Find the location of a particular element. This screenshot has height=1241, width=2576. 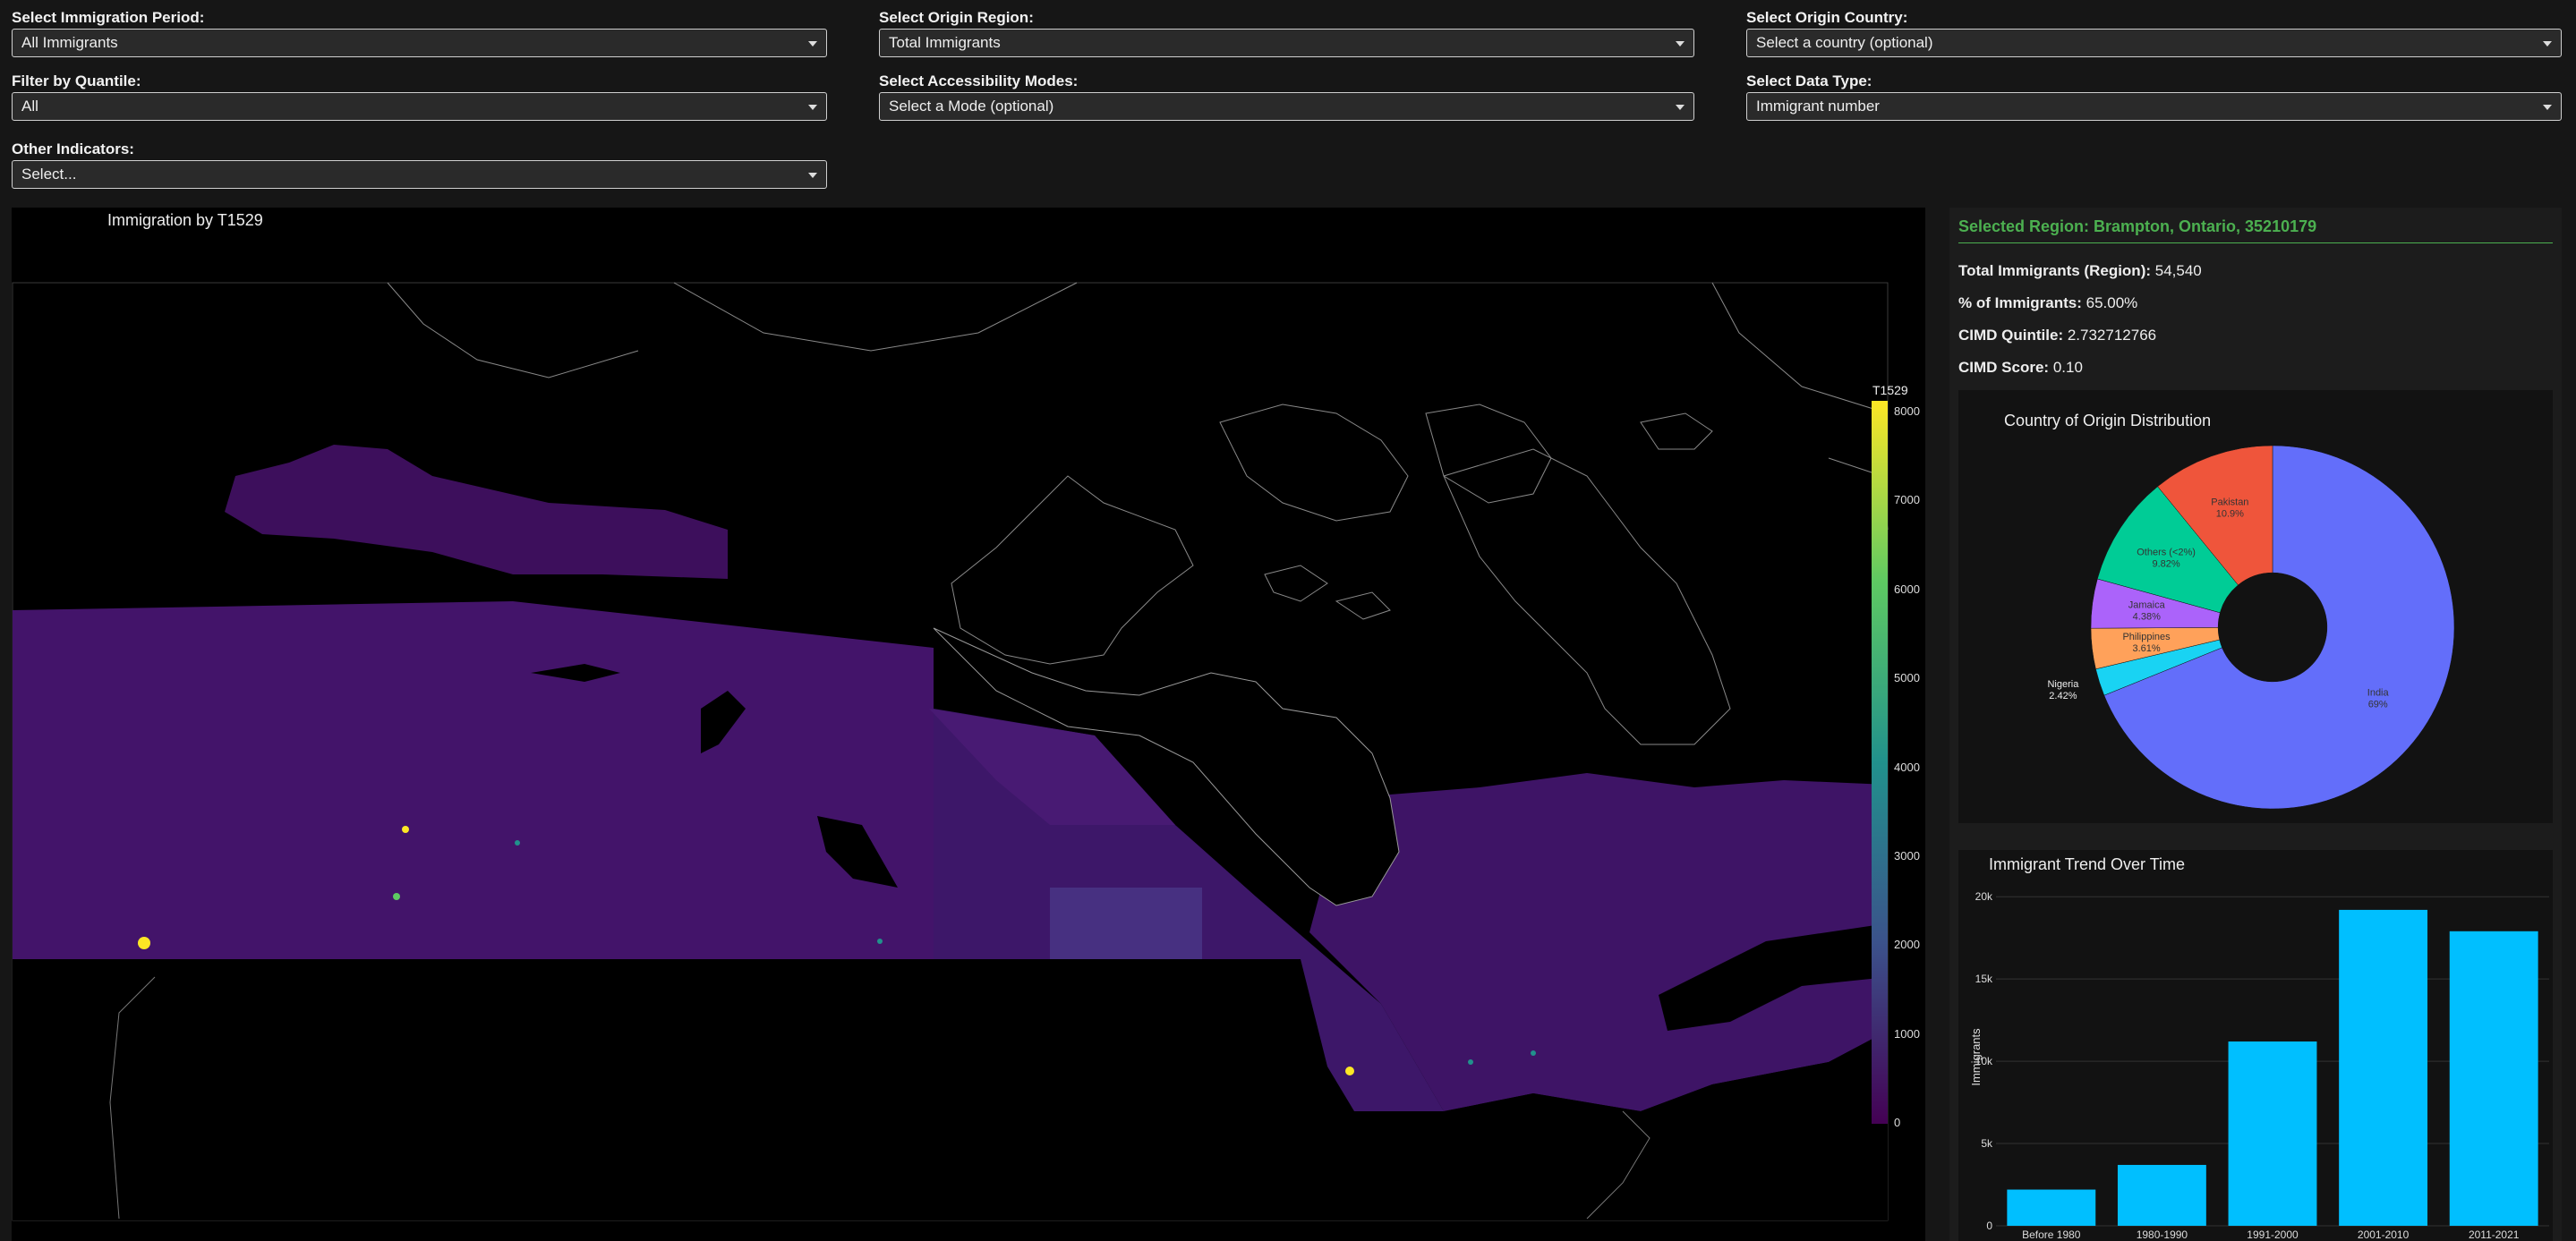

colorbar-title: T1529 is located at coordinates (1890, 390).